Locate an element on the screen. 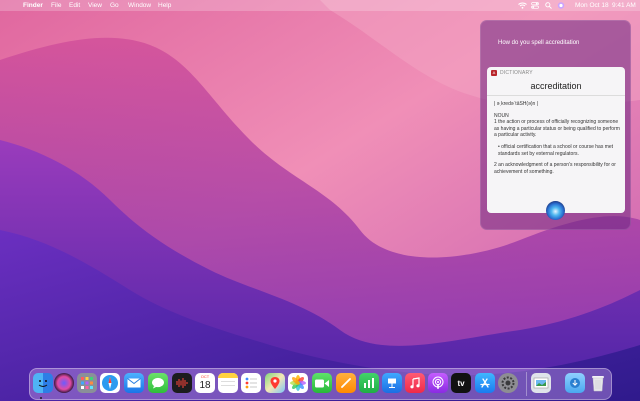 This screenshot has height=401, width=640. siri-menubar-icon is located at coordinates (561, 5).